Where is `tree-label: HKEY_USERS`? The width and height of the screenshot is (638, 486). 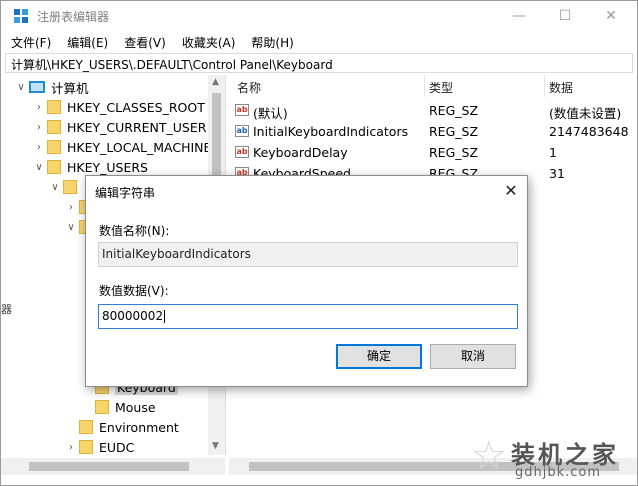 tree-label: HKEY_USERS is located at coordinates (107, 167).